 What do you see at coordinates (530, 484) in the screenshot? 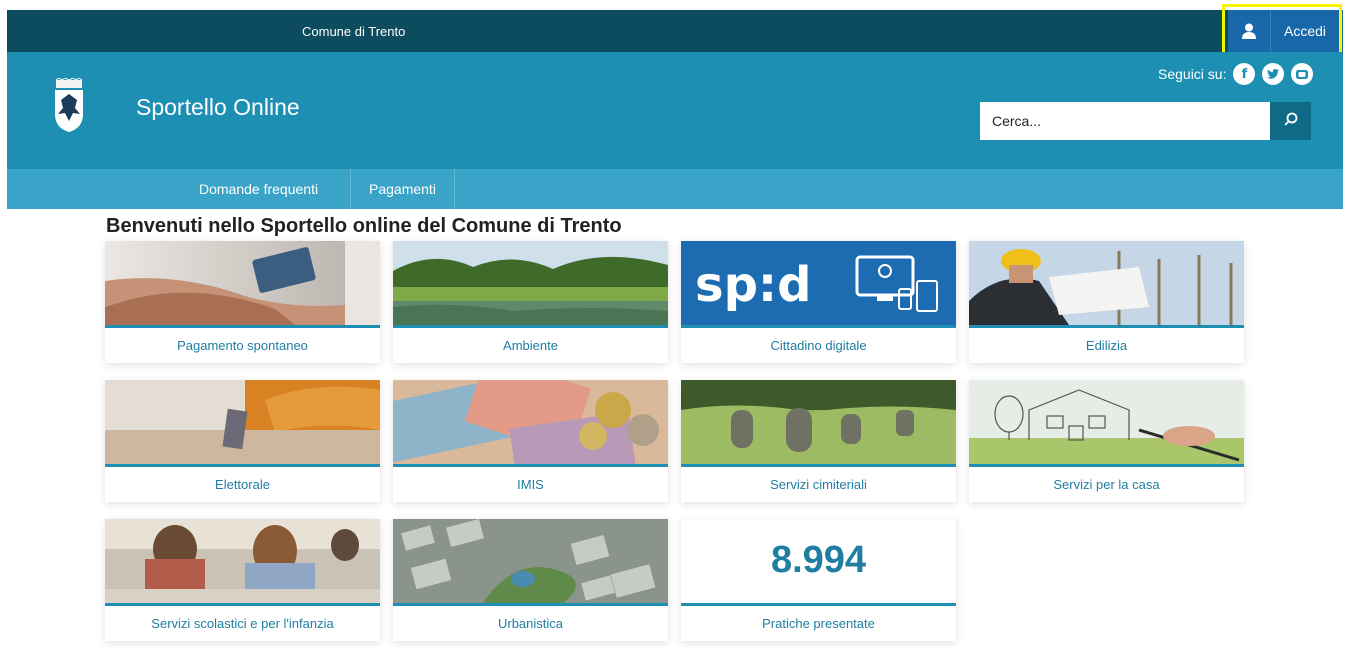
I see `card-label: IMIS` at bounding box center [530, 484].